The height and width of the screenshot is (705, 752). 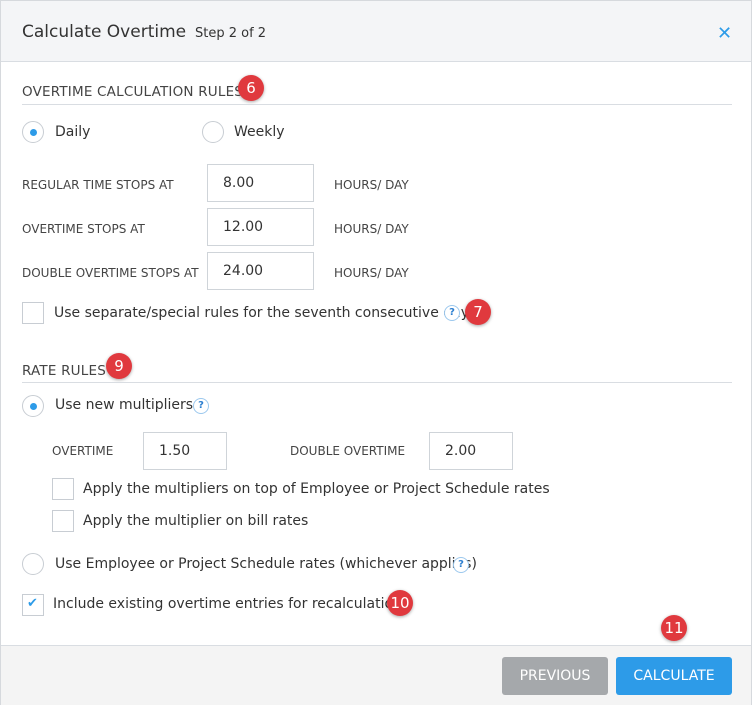 I want to click on daily-label: Daily, so click(x=73, y=132).